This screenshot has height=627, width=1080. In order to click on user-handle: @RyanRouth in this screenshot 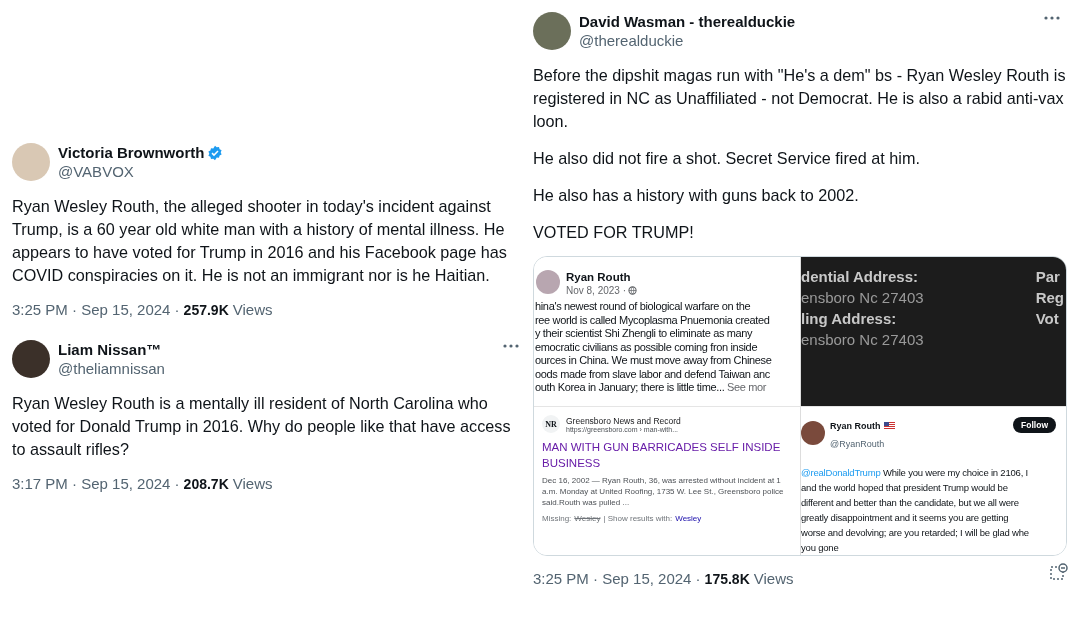, I will do `click(857, 444)`.